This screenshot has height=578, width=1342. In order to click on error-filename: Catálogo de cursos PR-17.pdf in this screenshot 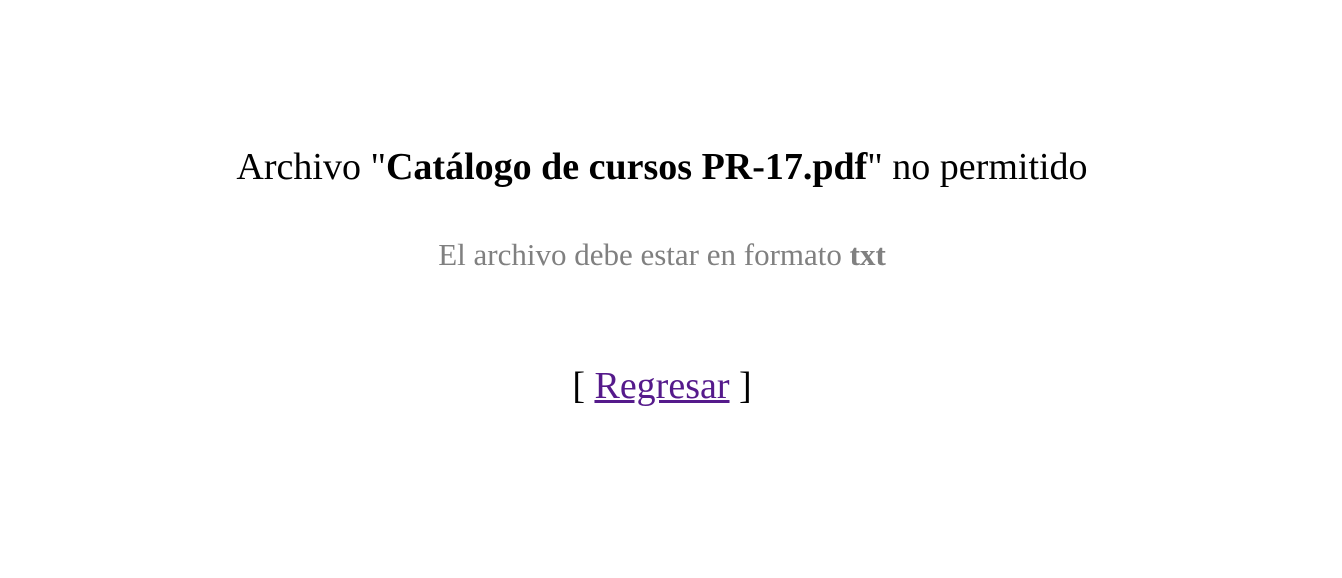, I will do `click(626, 167)`.